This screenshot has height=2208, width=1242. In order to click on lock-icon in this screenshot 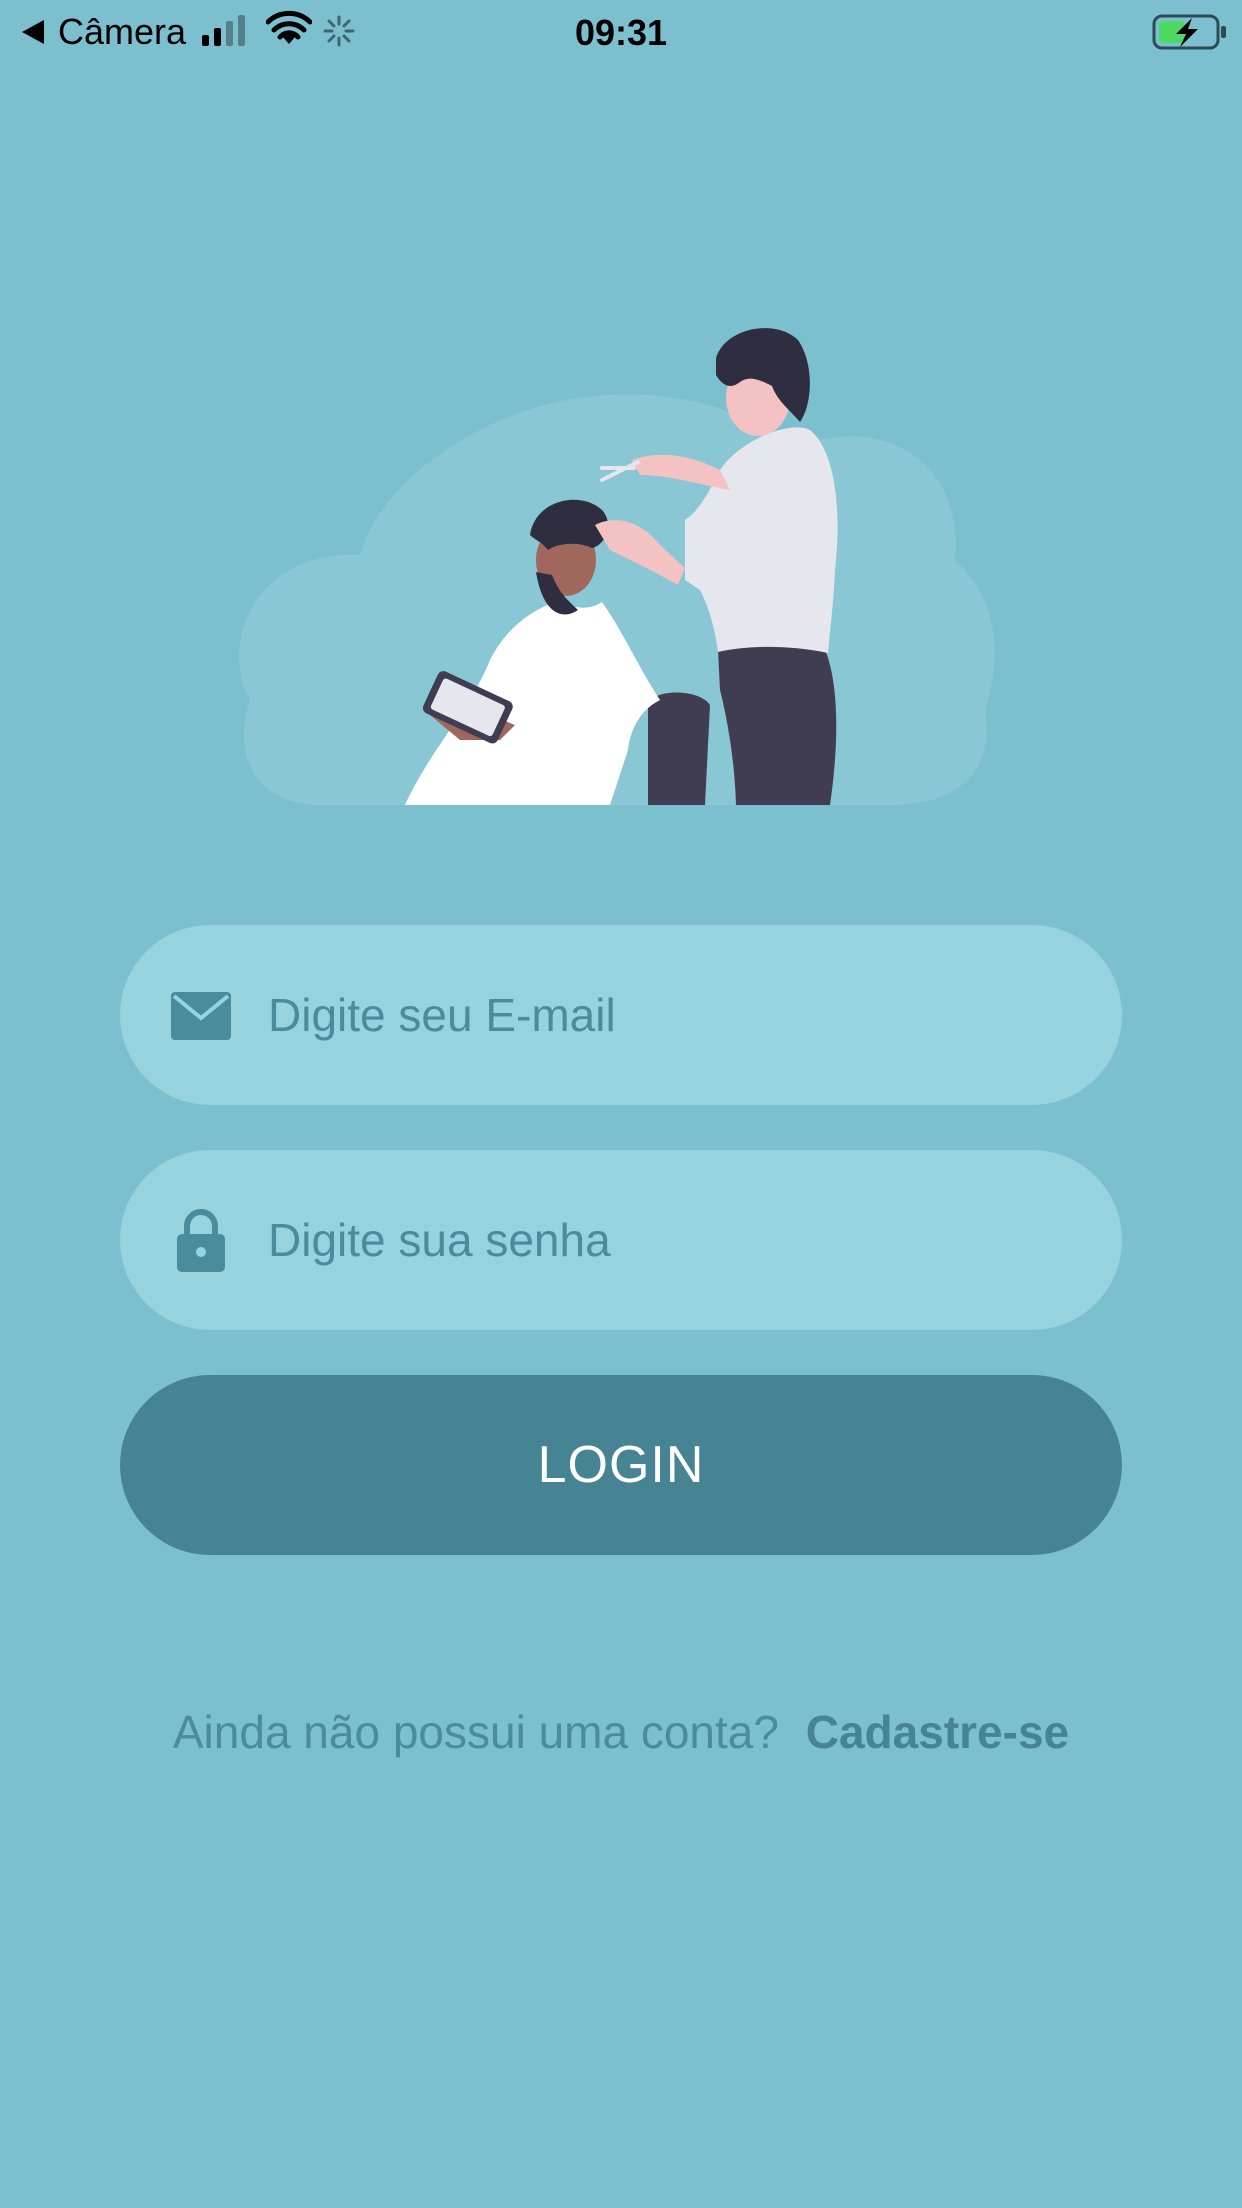, I will do `click(201, 1240)`.